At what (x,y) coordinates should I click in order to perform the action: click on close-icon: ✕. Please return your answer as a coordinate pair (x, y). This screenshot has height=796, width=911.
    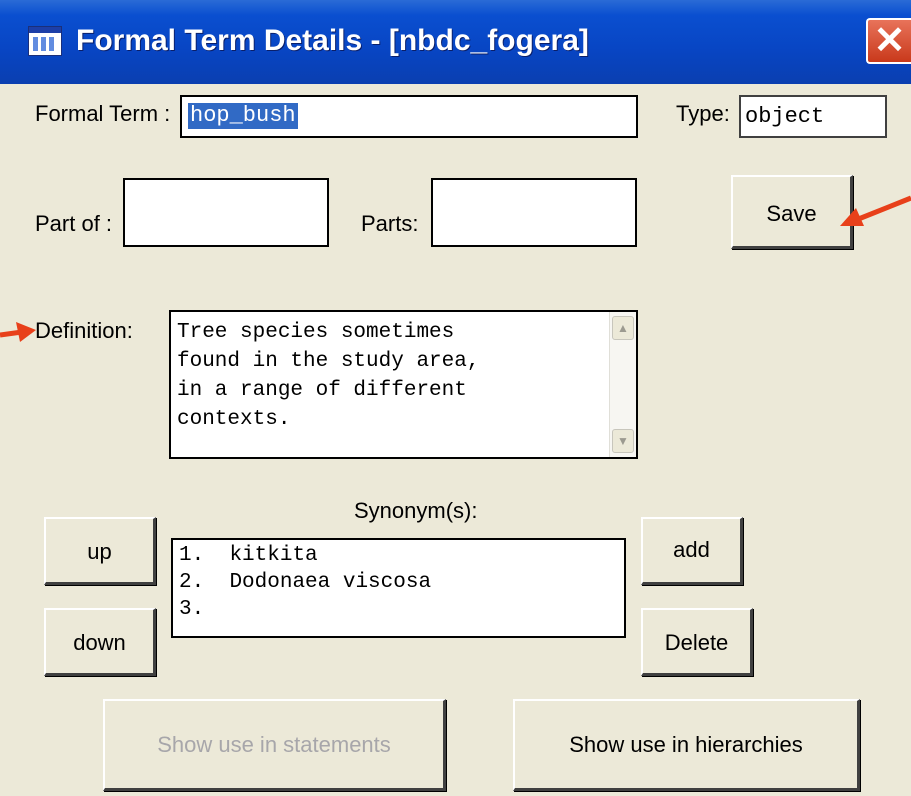
    Looking at the image, I should click on (889, 41).